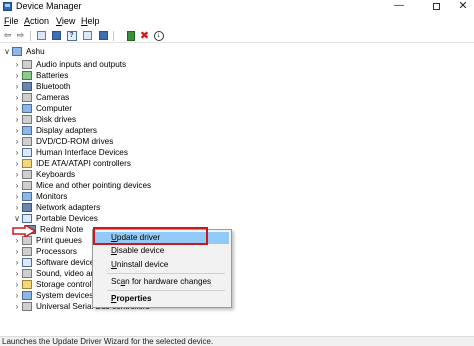  What do you see at coordinates (27, 196) in the screenshot?
I see `monitor-icon` at bounding box center [27, 196].